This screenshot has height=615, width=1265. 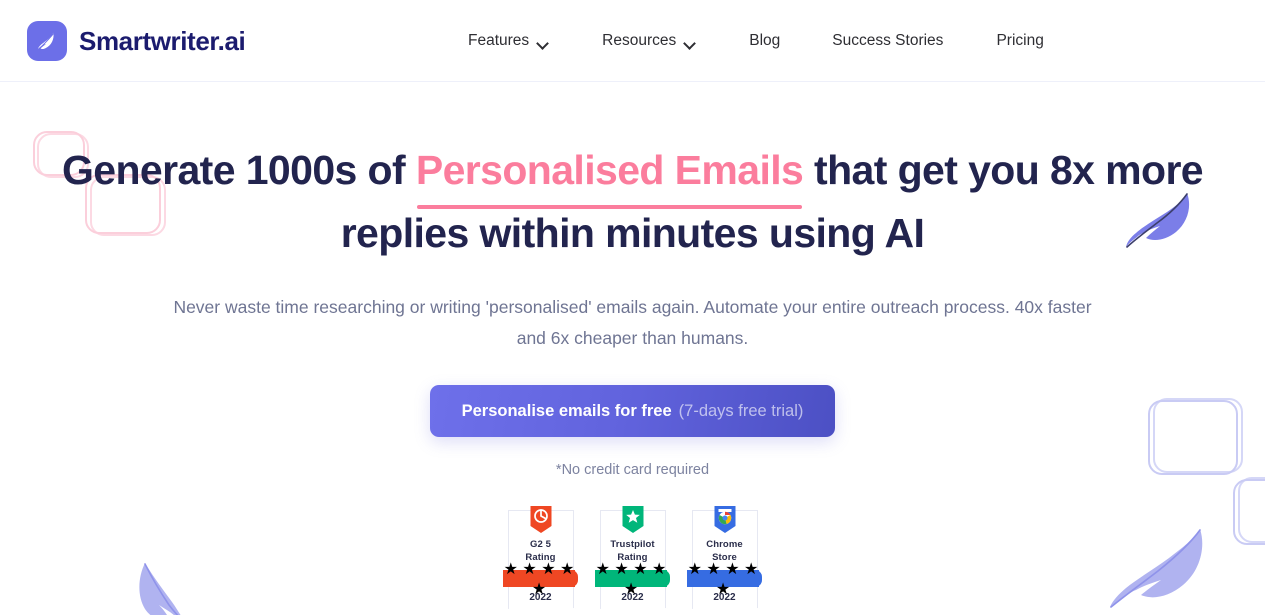 I want to click on nav-item-blog: Blog, so click(x=764, y=41).